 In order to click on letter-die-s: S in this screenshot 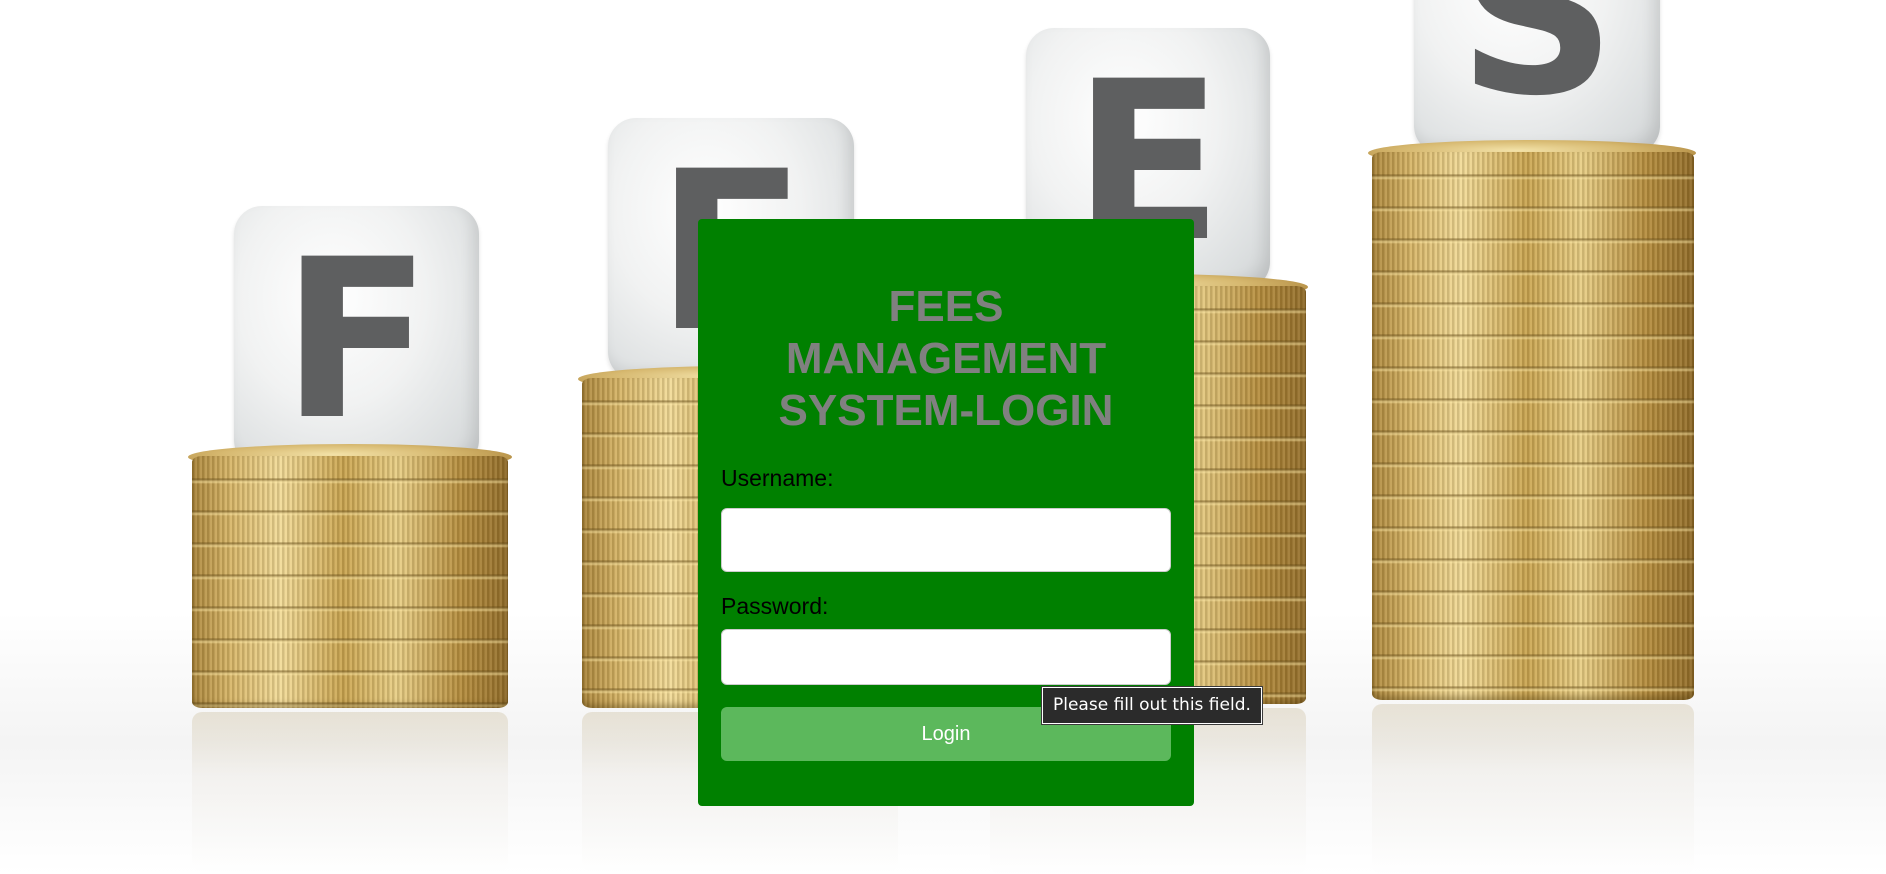, I will do `click(1537, 77)`.